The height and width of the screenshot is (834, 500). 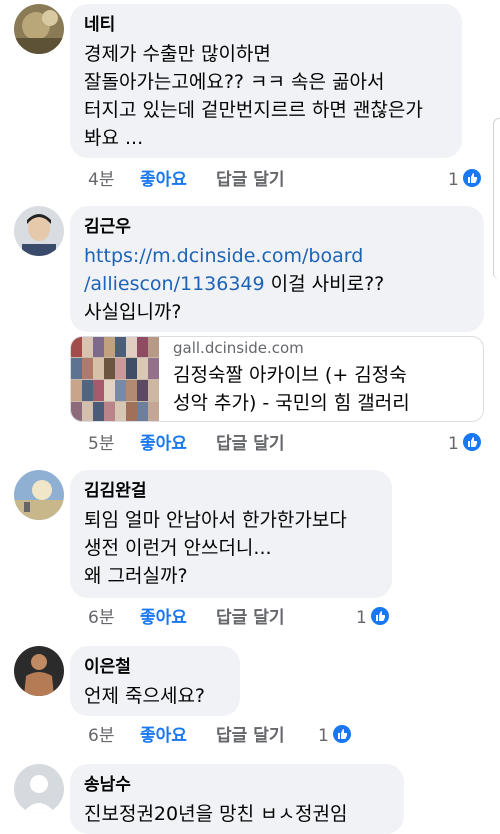 I want to click on comment-author: 김김완걸, so click(x=231, y=491).